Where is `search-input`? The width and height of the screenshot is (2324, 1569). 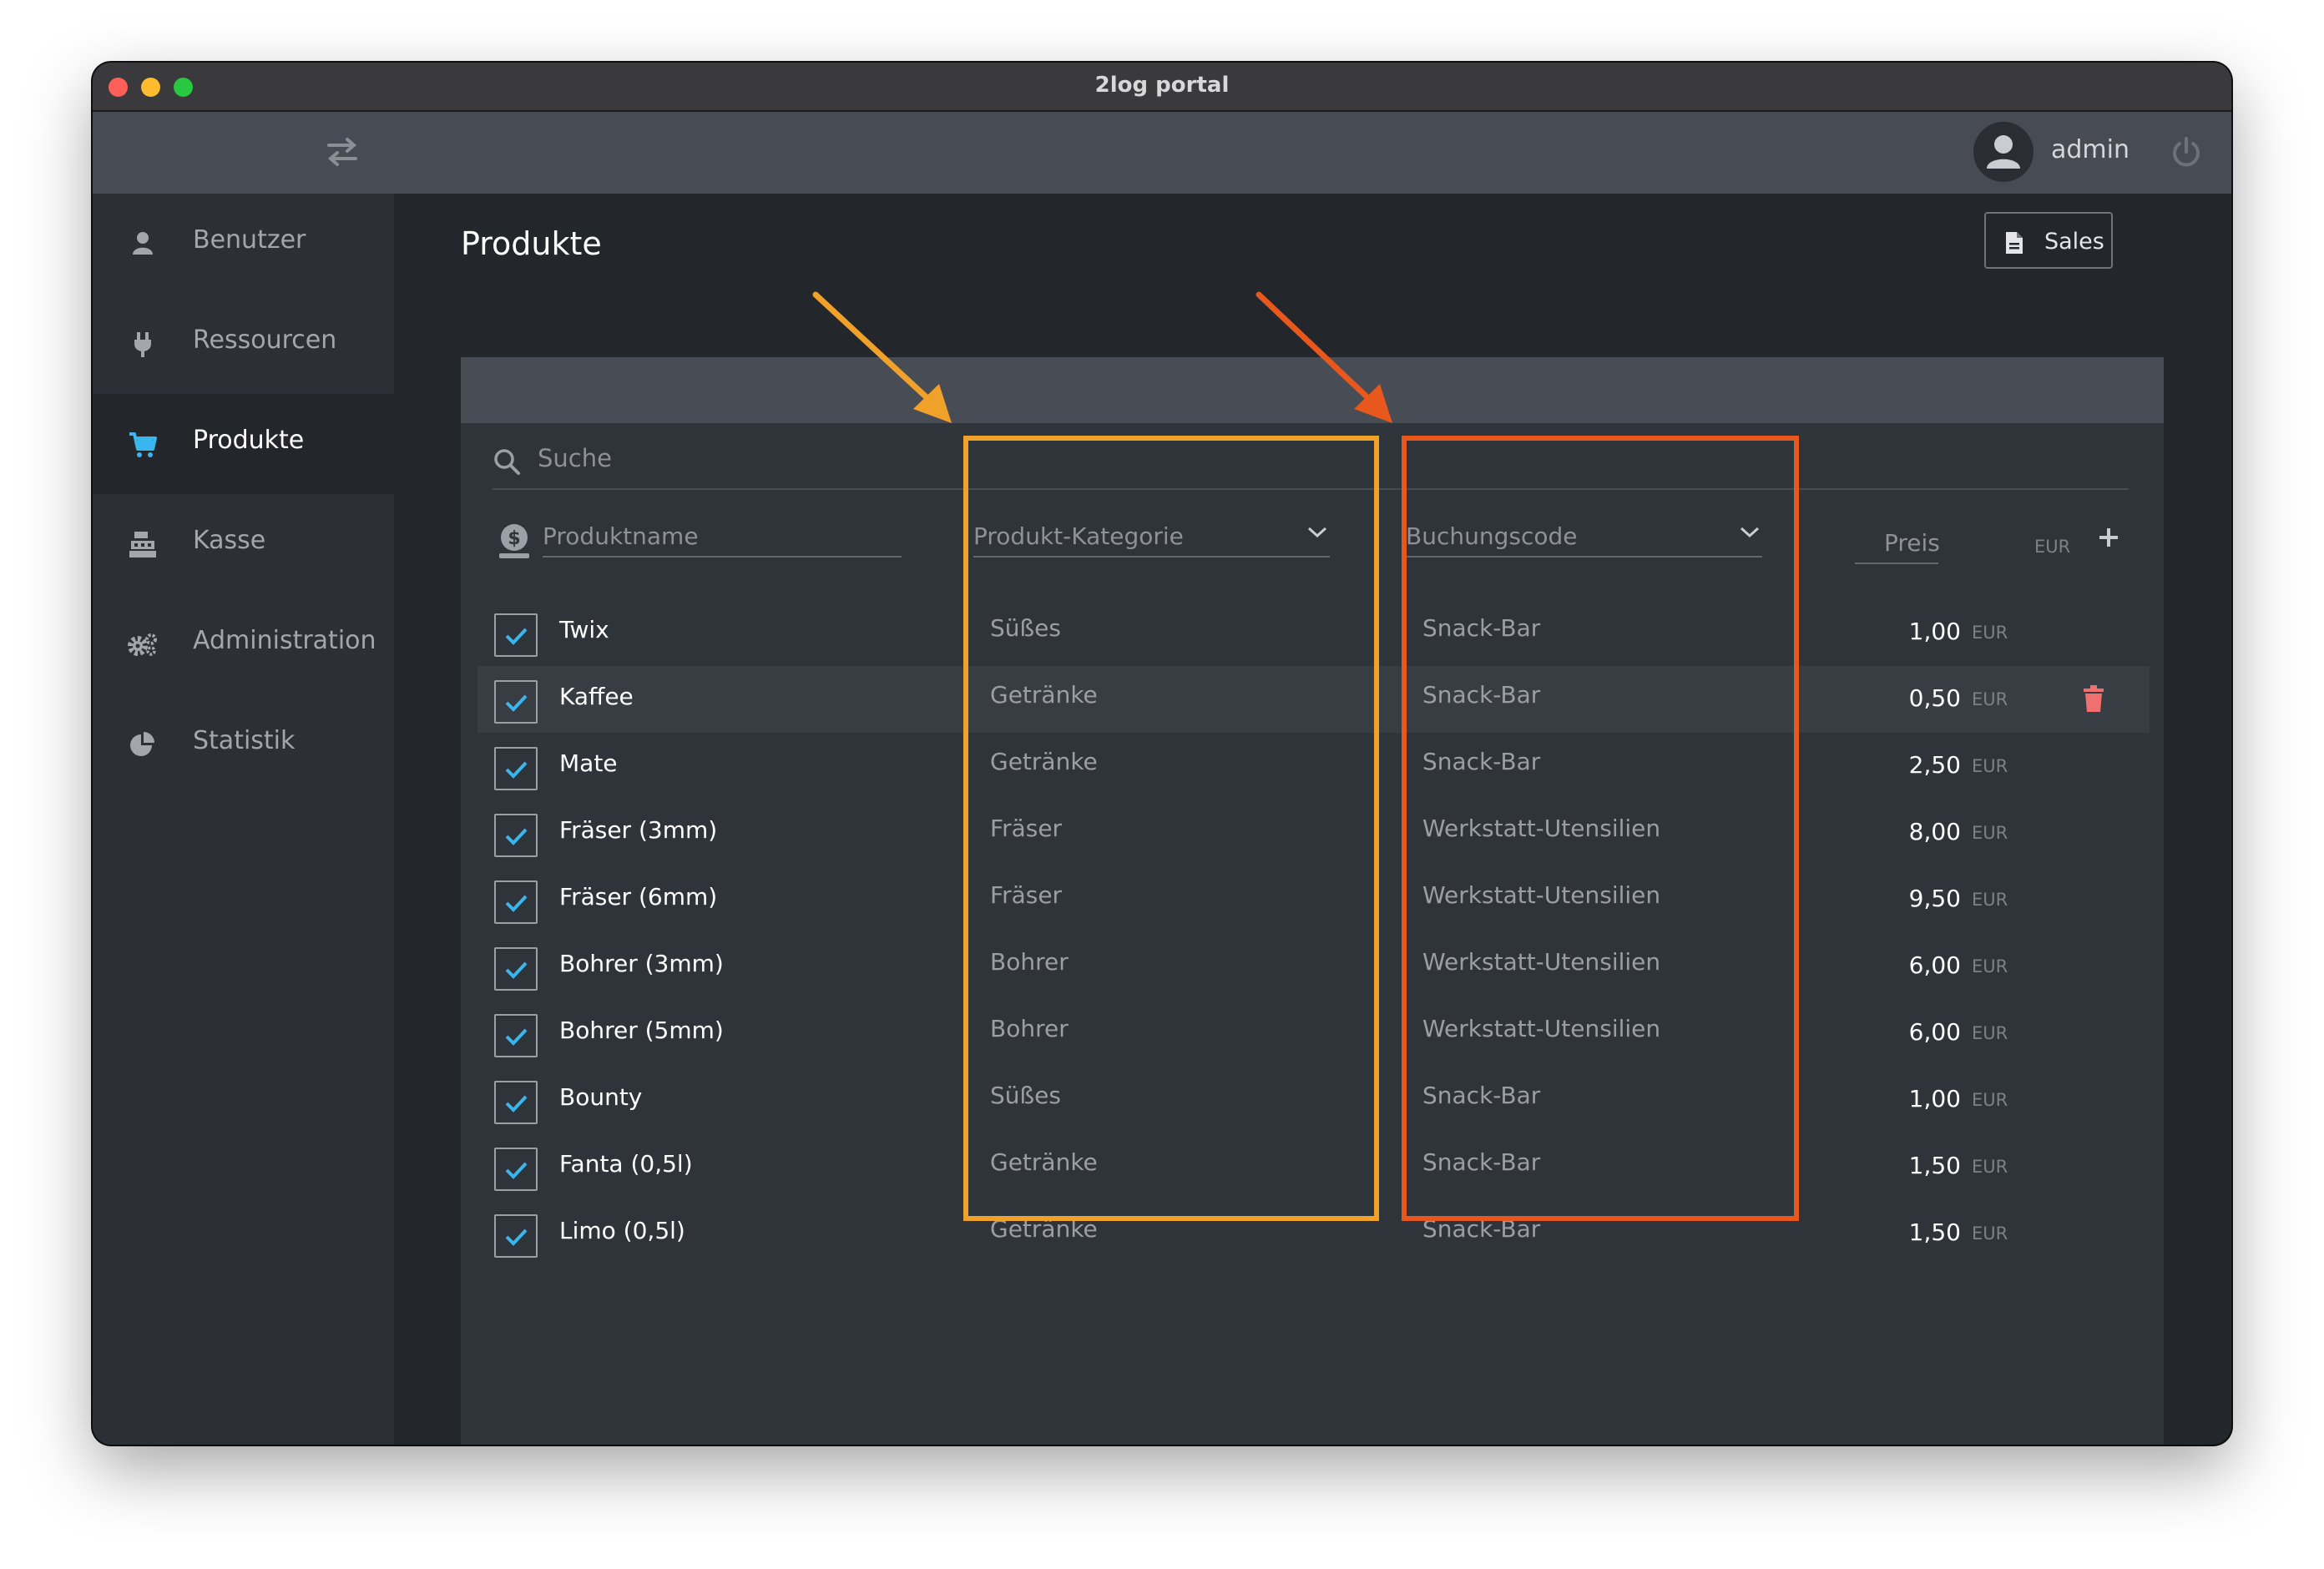 search-input is located at coordinates (913, 458).